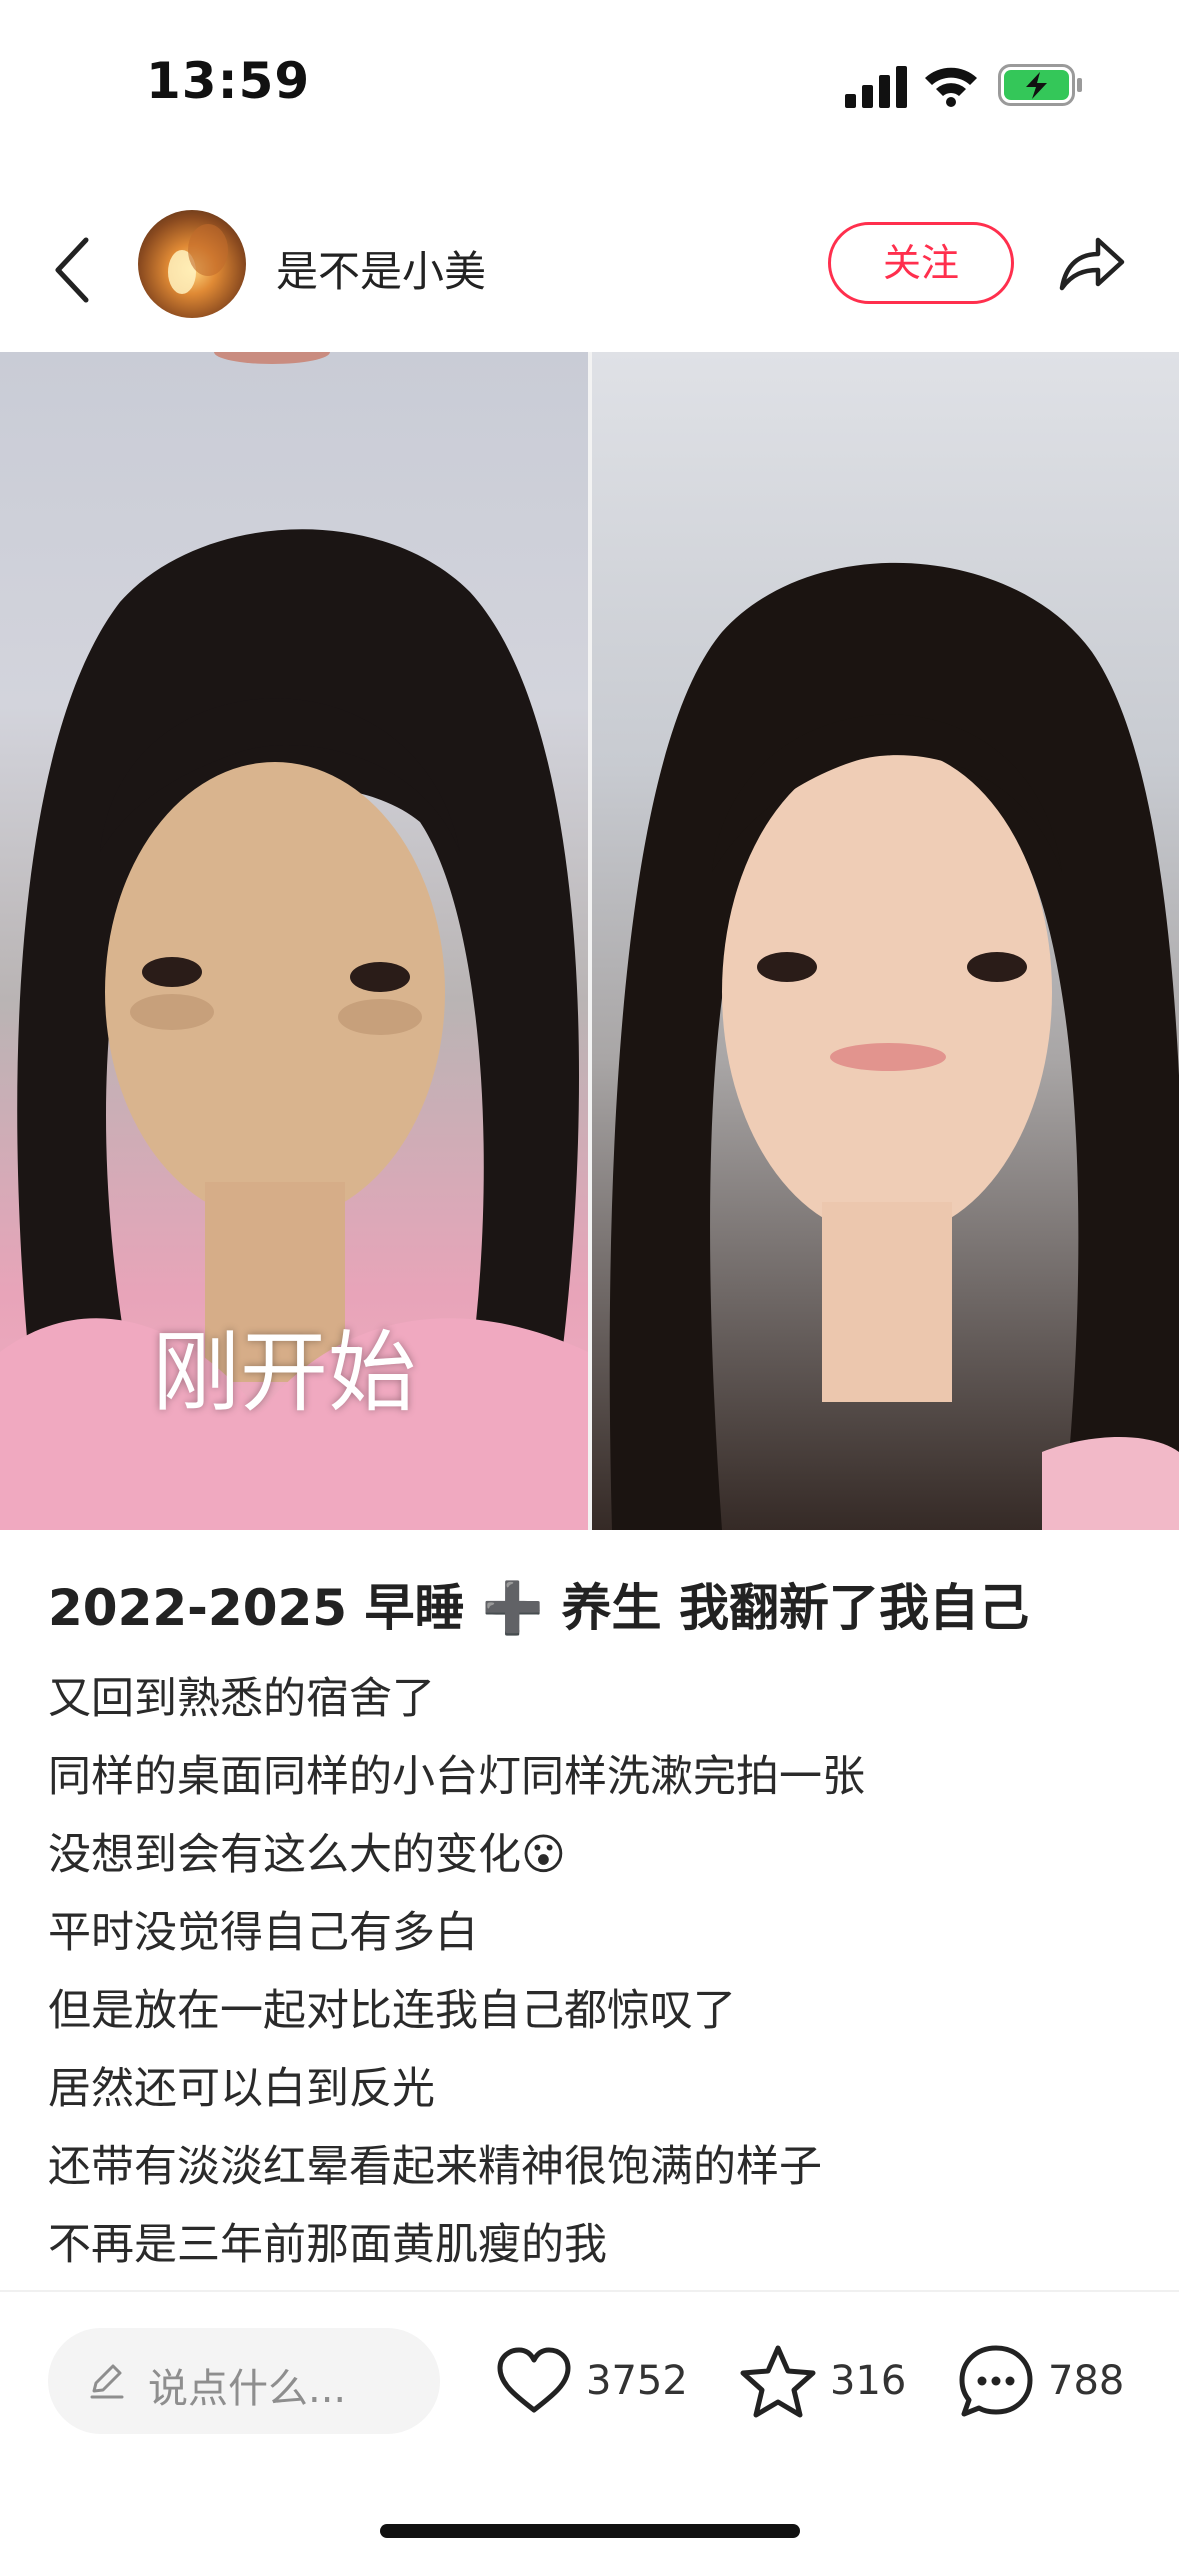 The width and height of the screenshot is (1179, 2558). I want to click on collect-count: 316, so click(868, 2381).